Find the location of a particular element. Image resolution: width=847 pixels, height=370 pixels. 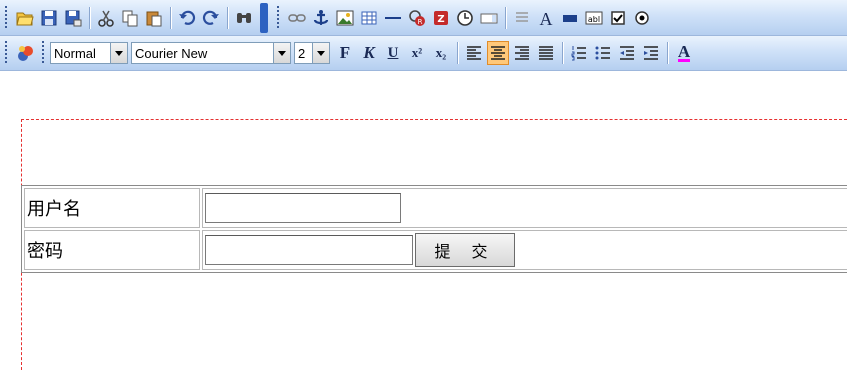

svg-text: R is located at coordinates (420, 22).